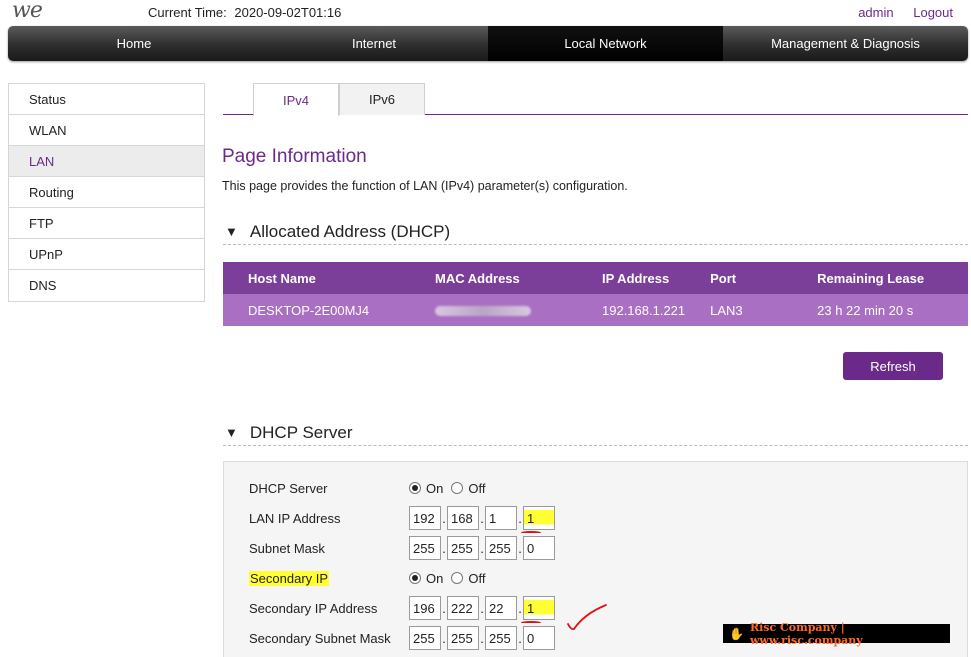 This screenshot has height=657, width=971. Describe the element at coordinates (374, 43) in the screenshot. I see `nav-internet: Internet` at that location.